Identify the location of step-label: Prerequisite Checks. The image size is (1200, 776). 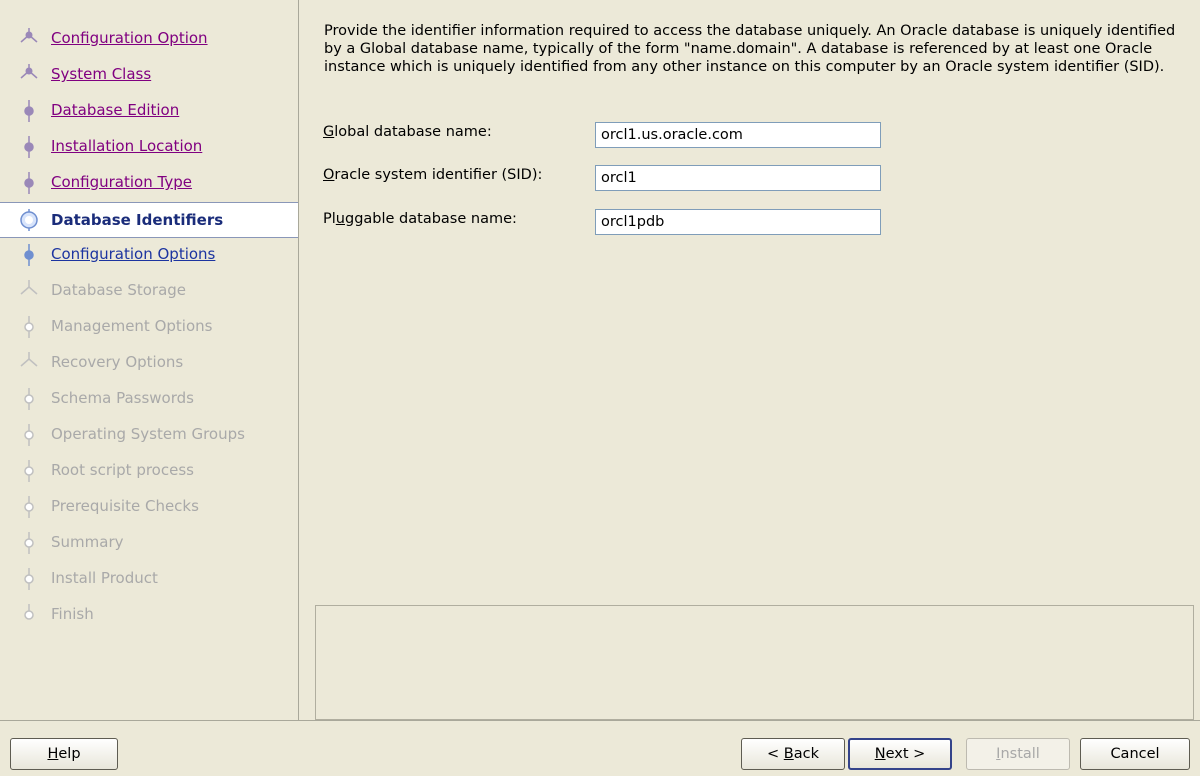
(125, 506).